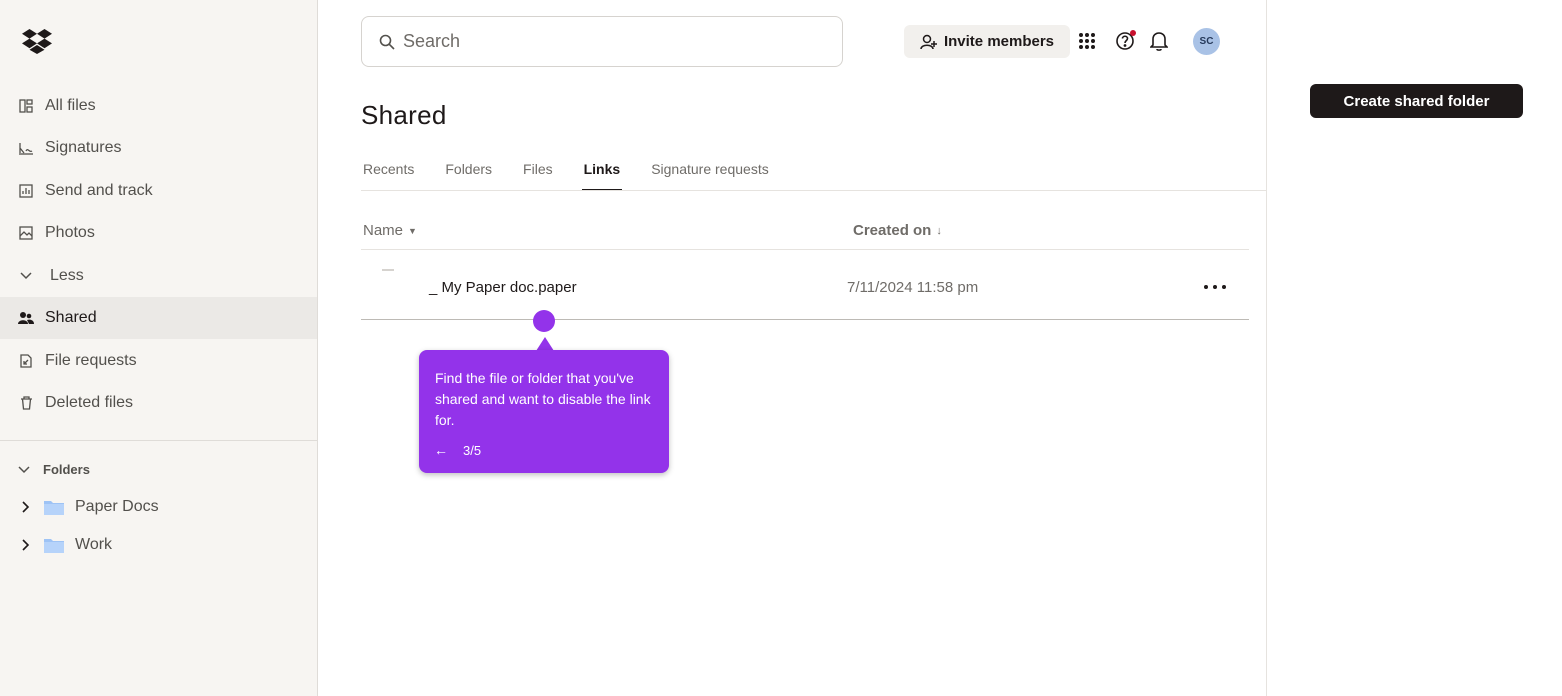 This screenshot has width=1562, height=696. What do you see at coordinates (710, 175) in the screenshot?
I see `tab-signature-requests: Signature requests` at bounding box center [710, 175].